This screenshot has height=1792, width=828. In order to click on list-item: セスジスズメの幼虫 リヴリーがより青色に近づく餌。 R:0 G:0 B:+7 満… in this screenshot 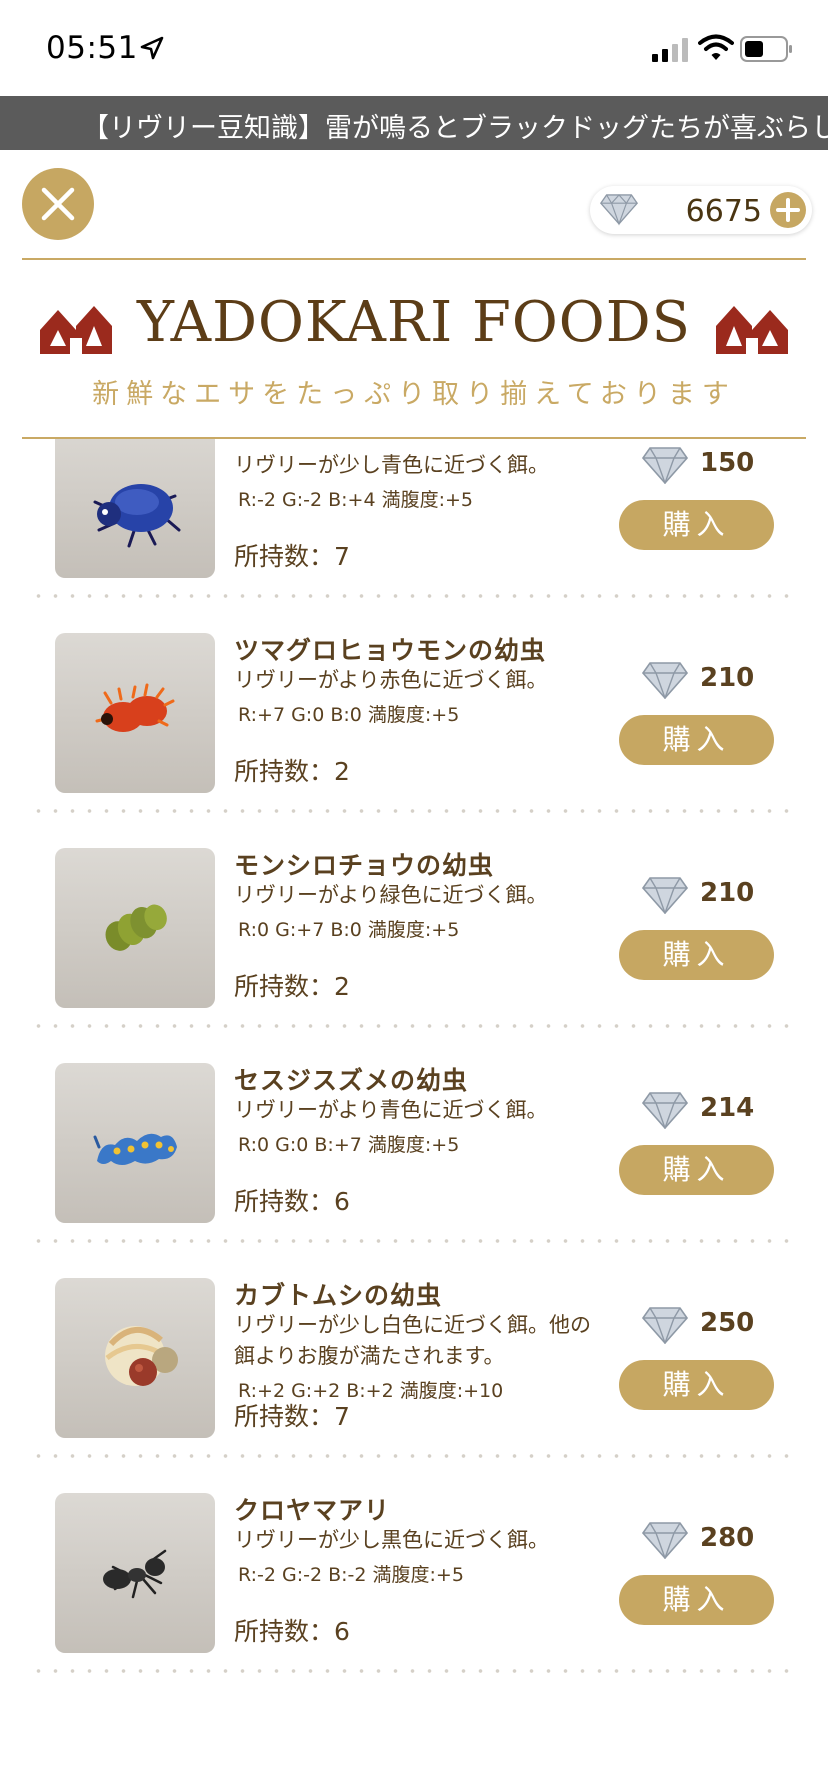, I will do `click(414, 1144)`.